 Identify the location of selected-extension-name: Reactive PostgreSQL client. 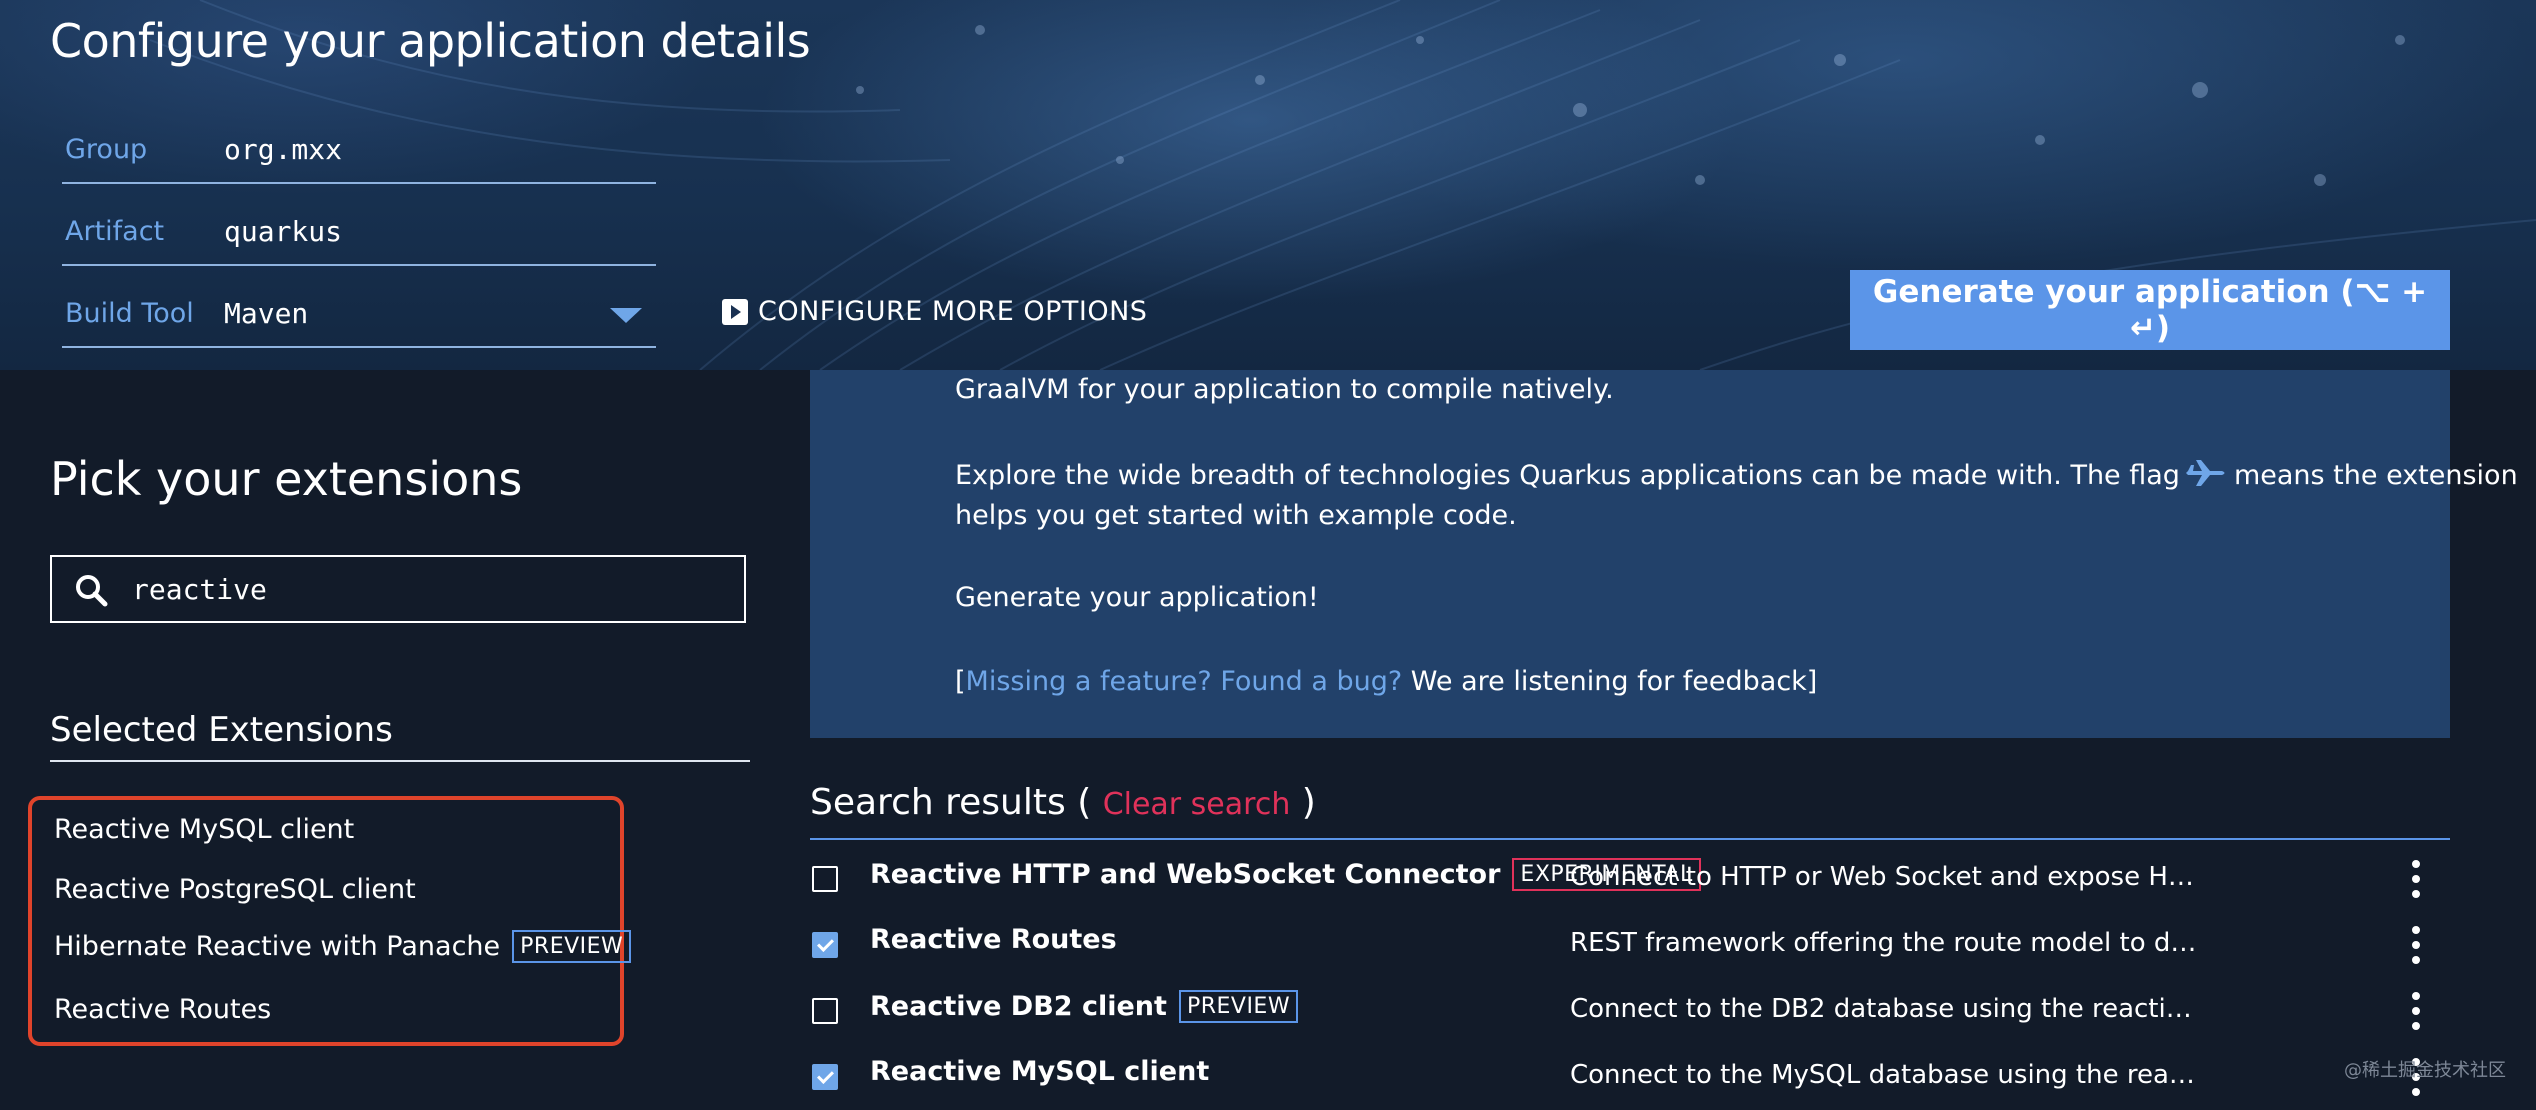
(235, 889).